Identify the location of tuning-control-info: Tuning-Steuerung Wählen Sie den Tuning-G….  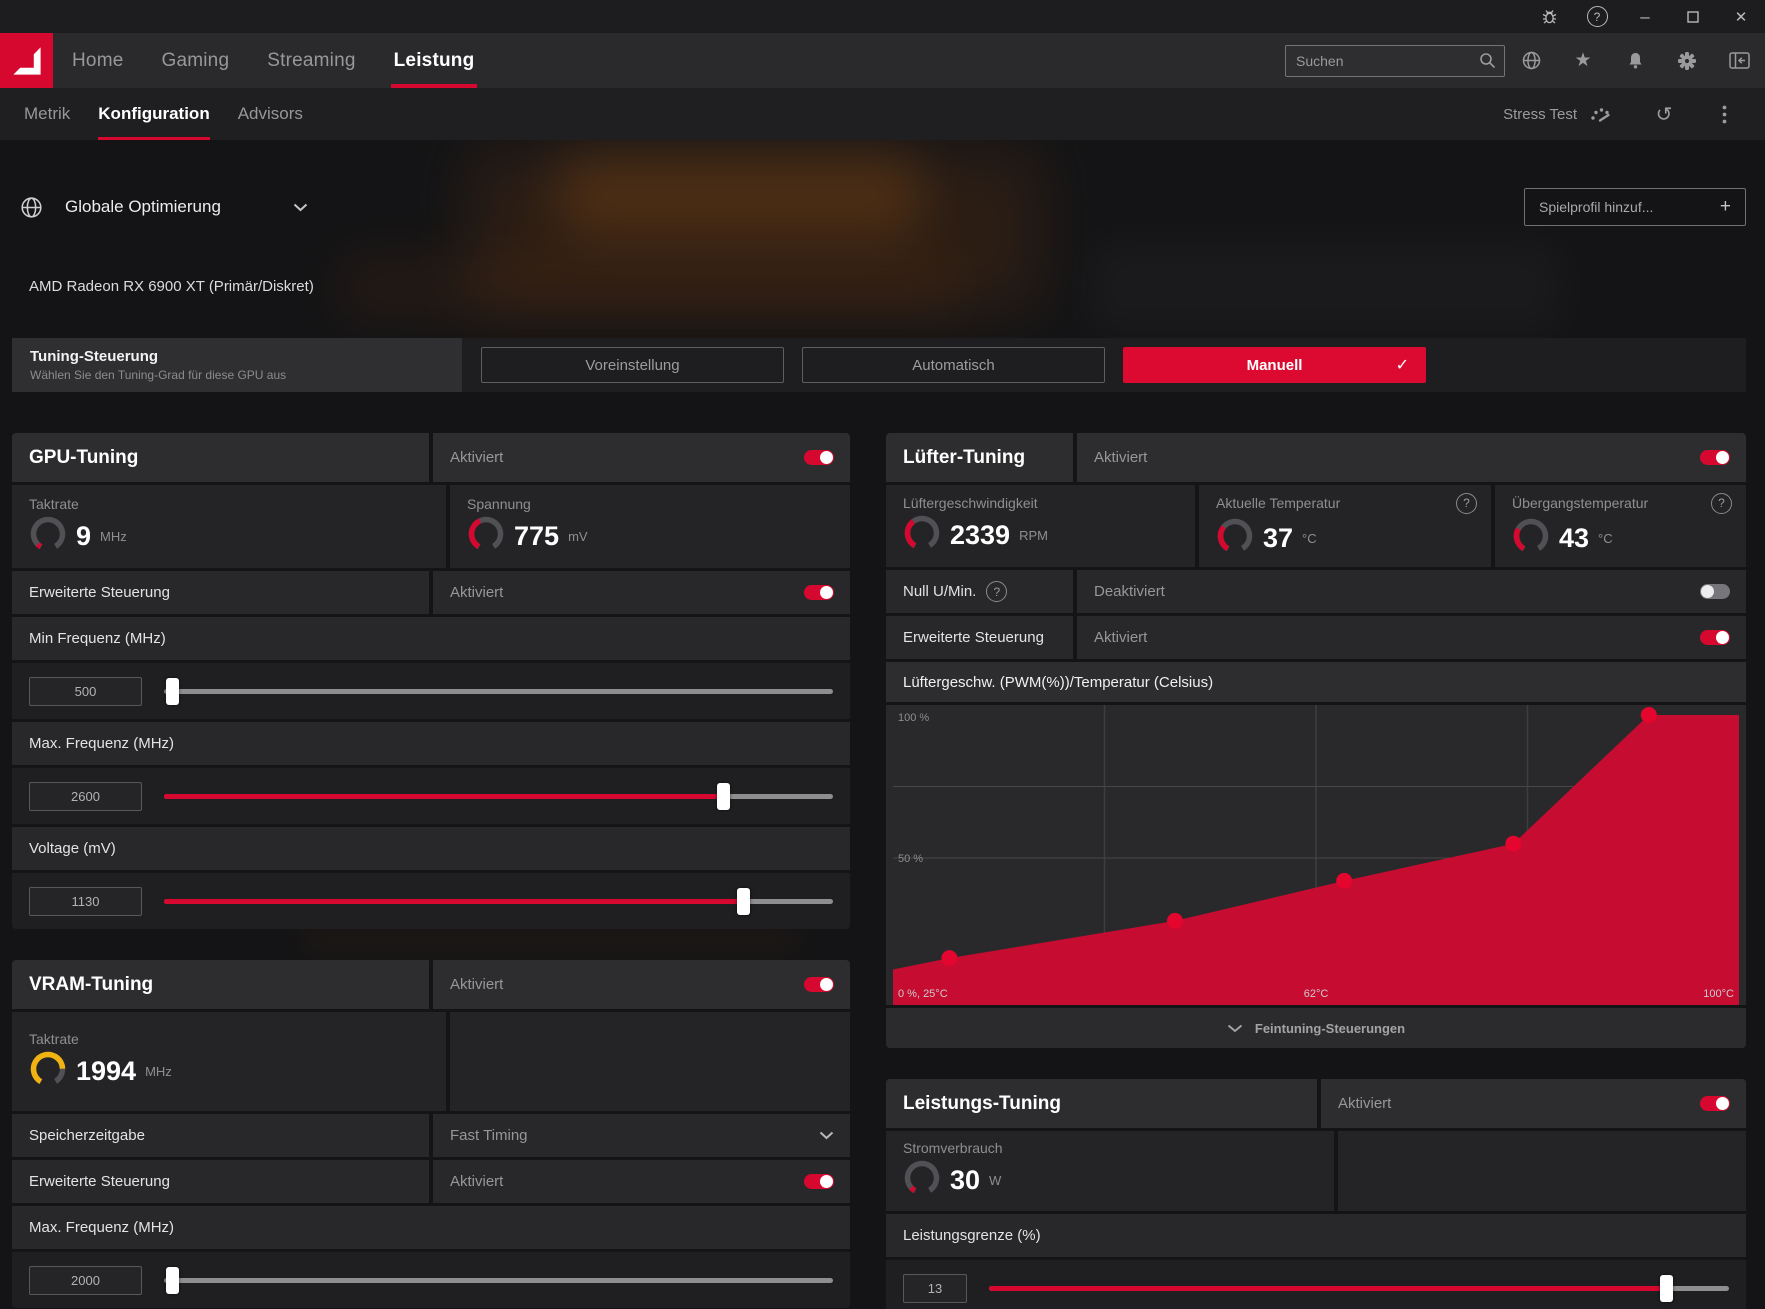
(237, 365).